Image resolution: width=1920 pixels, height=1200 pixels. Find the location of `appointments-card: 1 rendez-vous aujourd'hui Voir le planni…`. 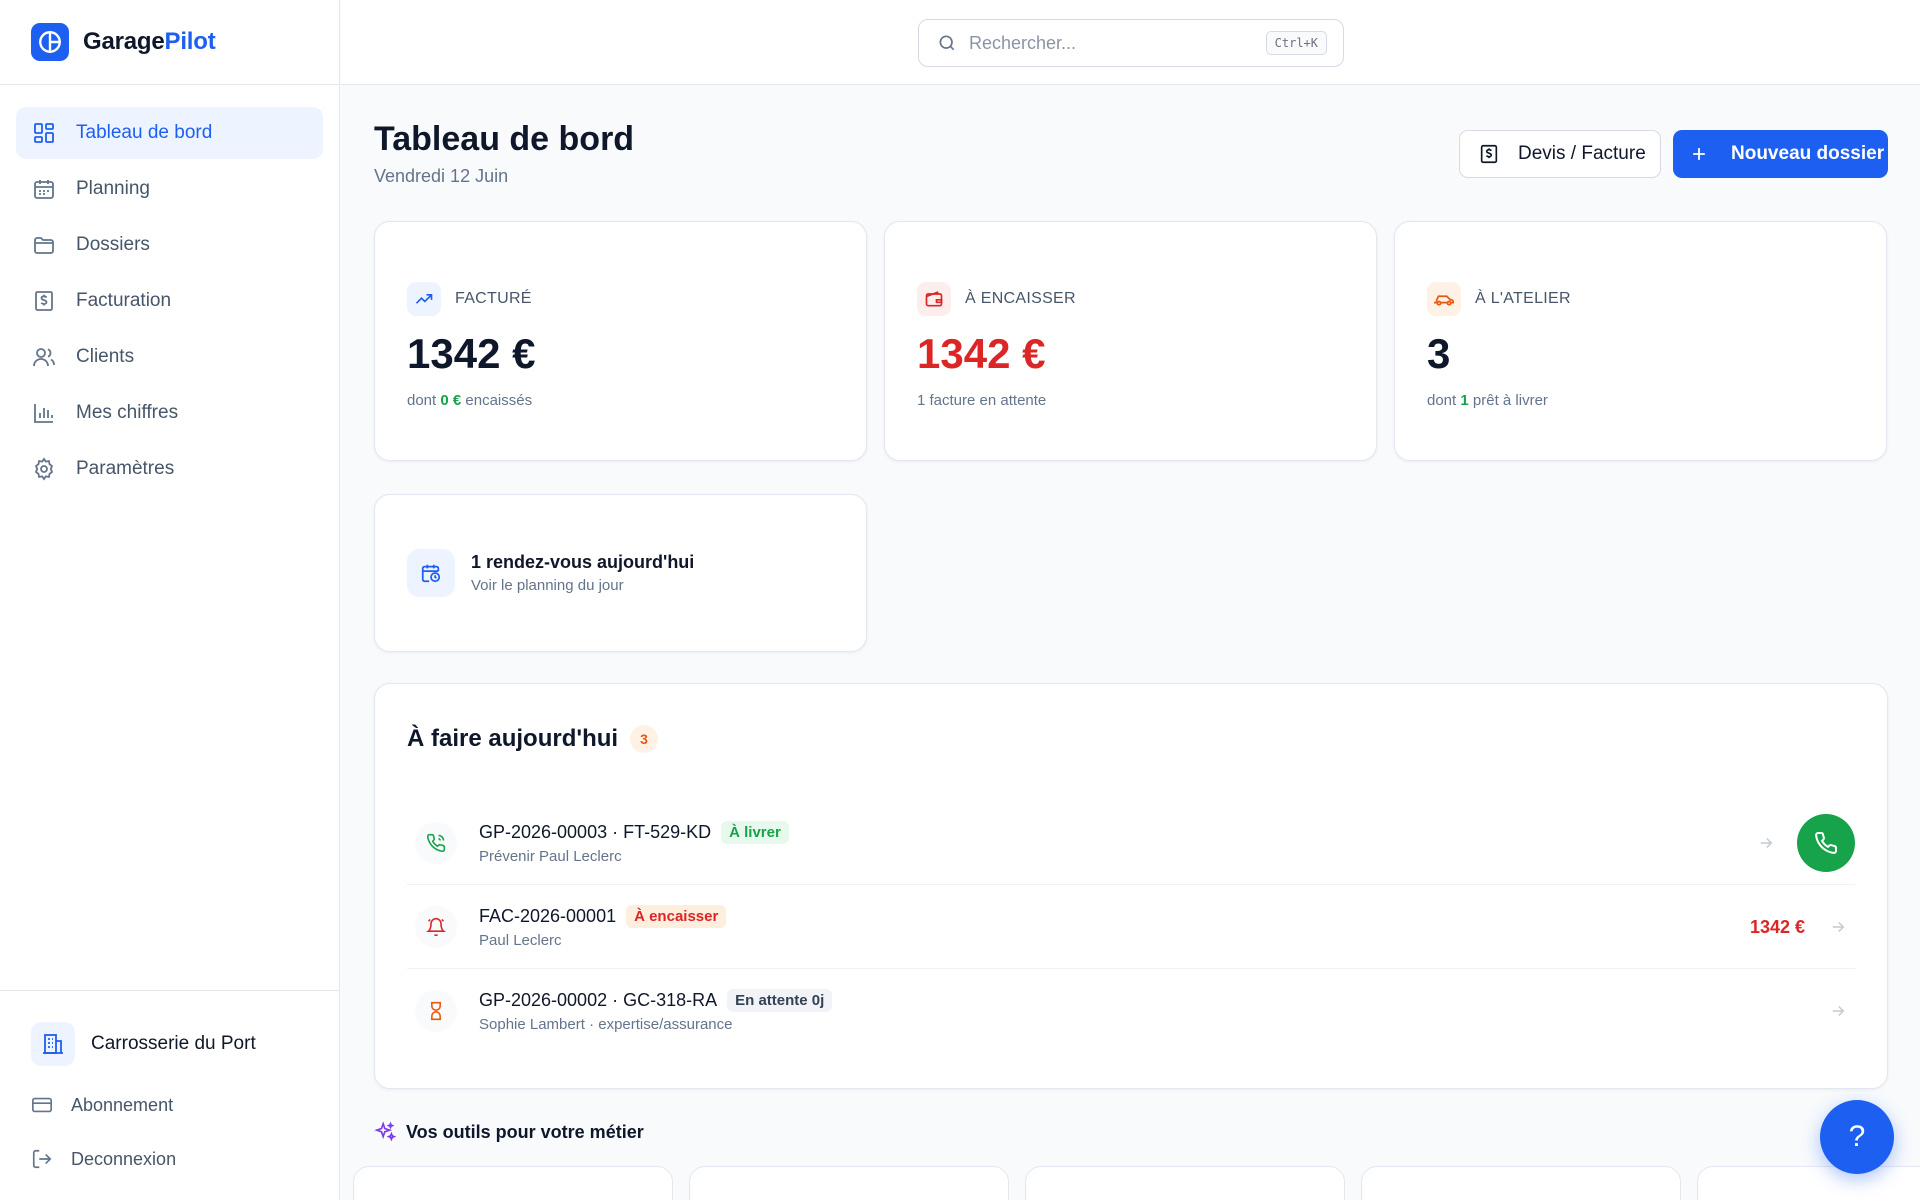

appointments-card: 1 rendez-vous aujourd'hui Voir le planni… is located at coordinates (620, 573).